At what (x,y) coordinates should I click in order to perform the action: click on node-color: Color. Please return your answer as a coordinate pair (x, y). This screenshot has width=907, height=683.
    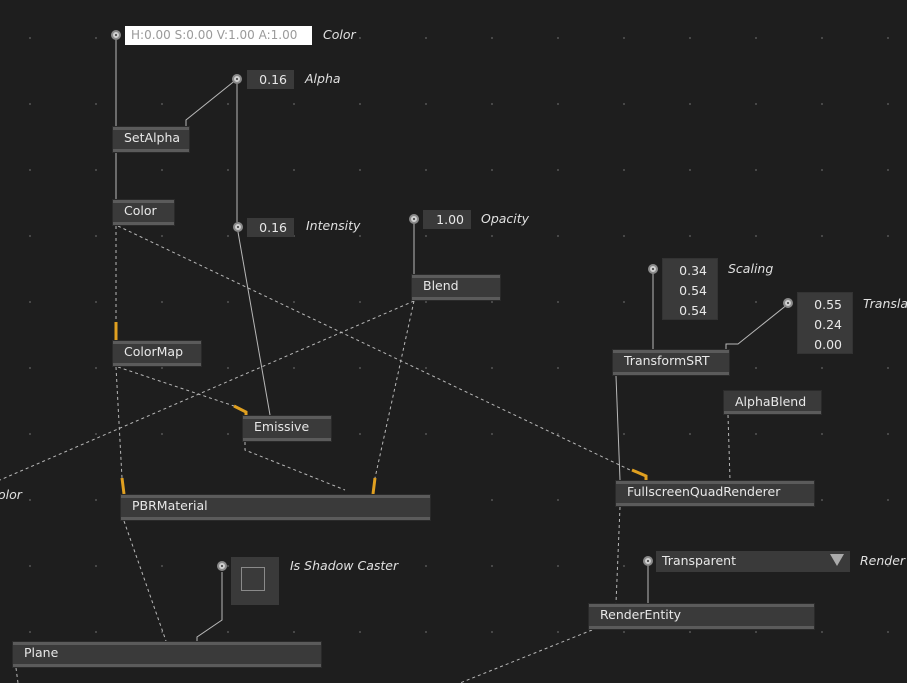
    Looking at the image, I should click on (143, 212).